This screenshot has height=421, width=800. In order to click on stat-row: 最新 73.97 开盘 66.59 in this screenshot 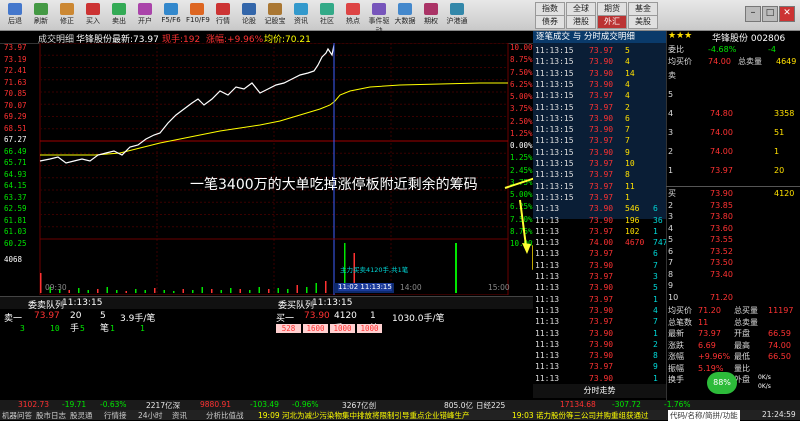, I will do `click(734, 334)`.